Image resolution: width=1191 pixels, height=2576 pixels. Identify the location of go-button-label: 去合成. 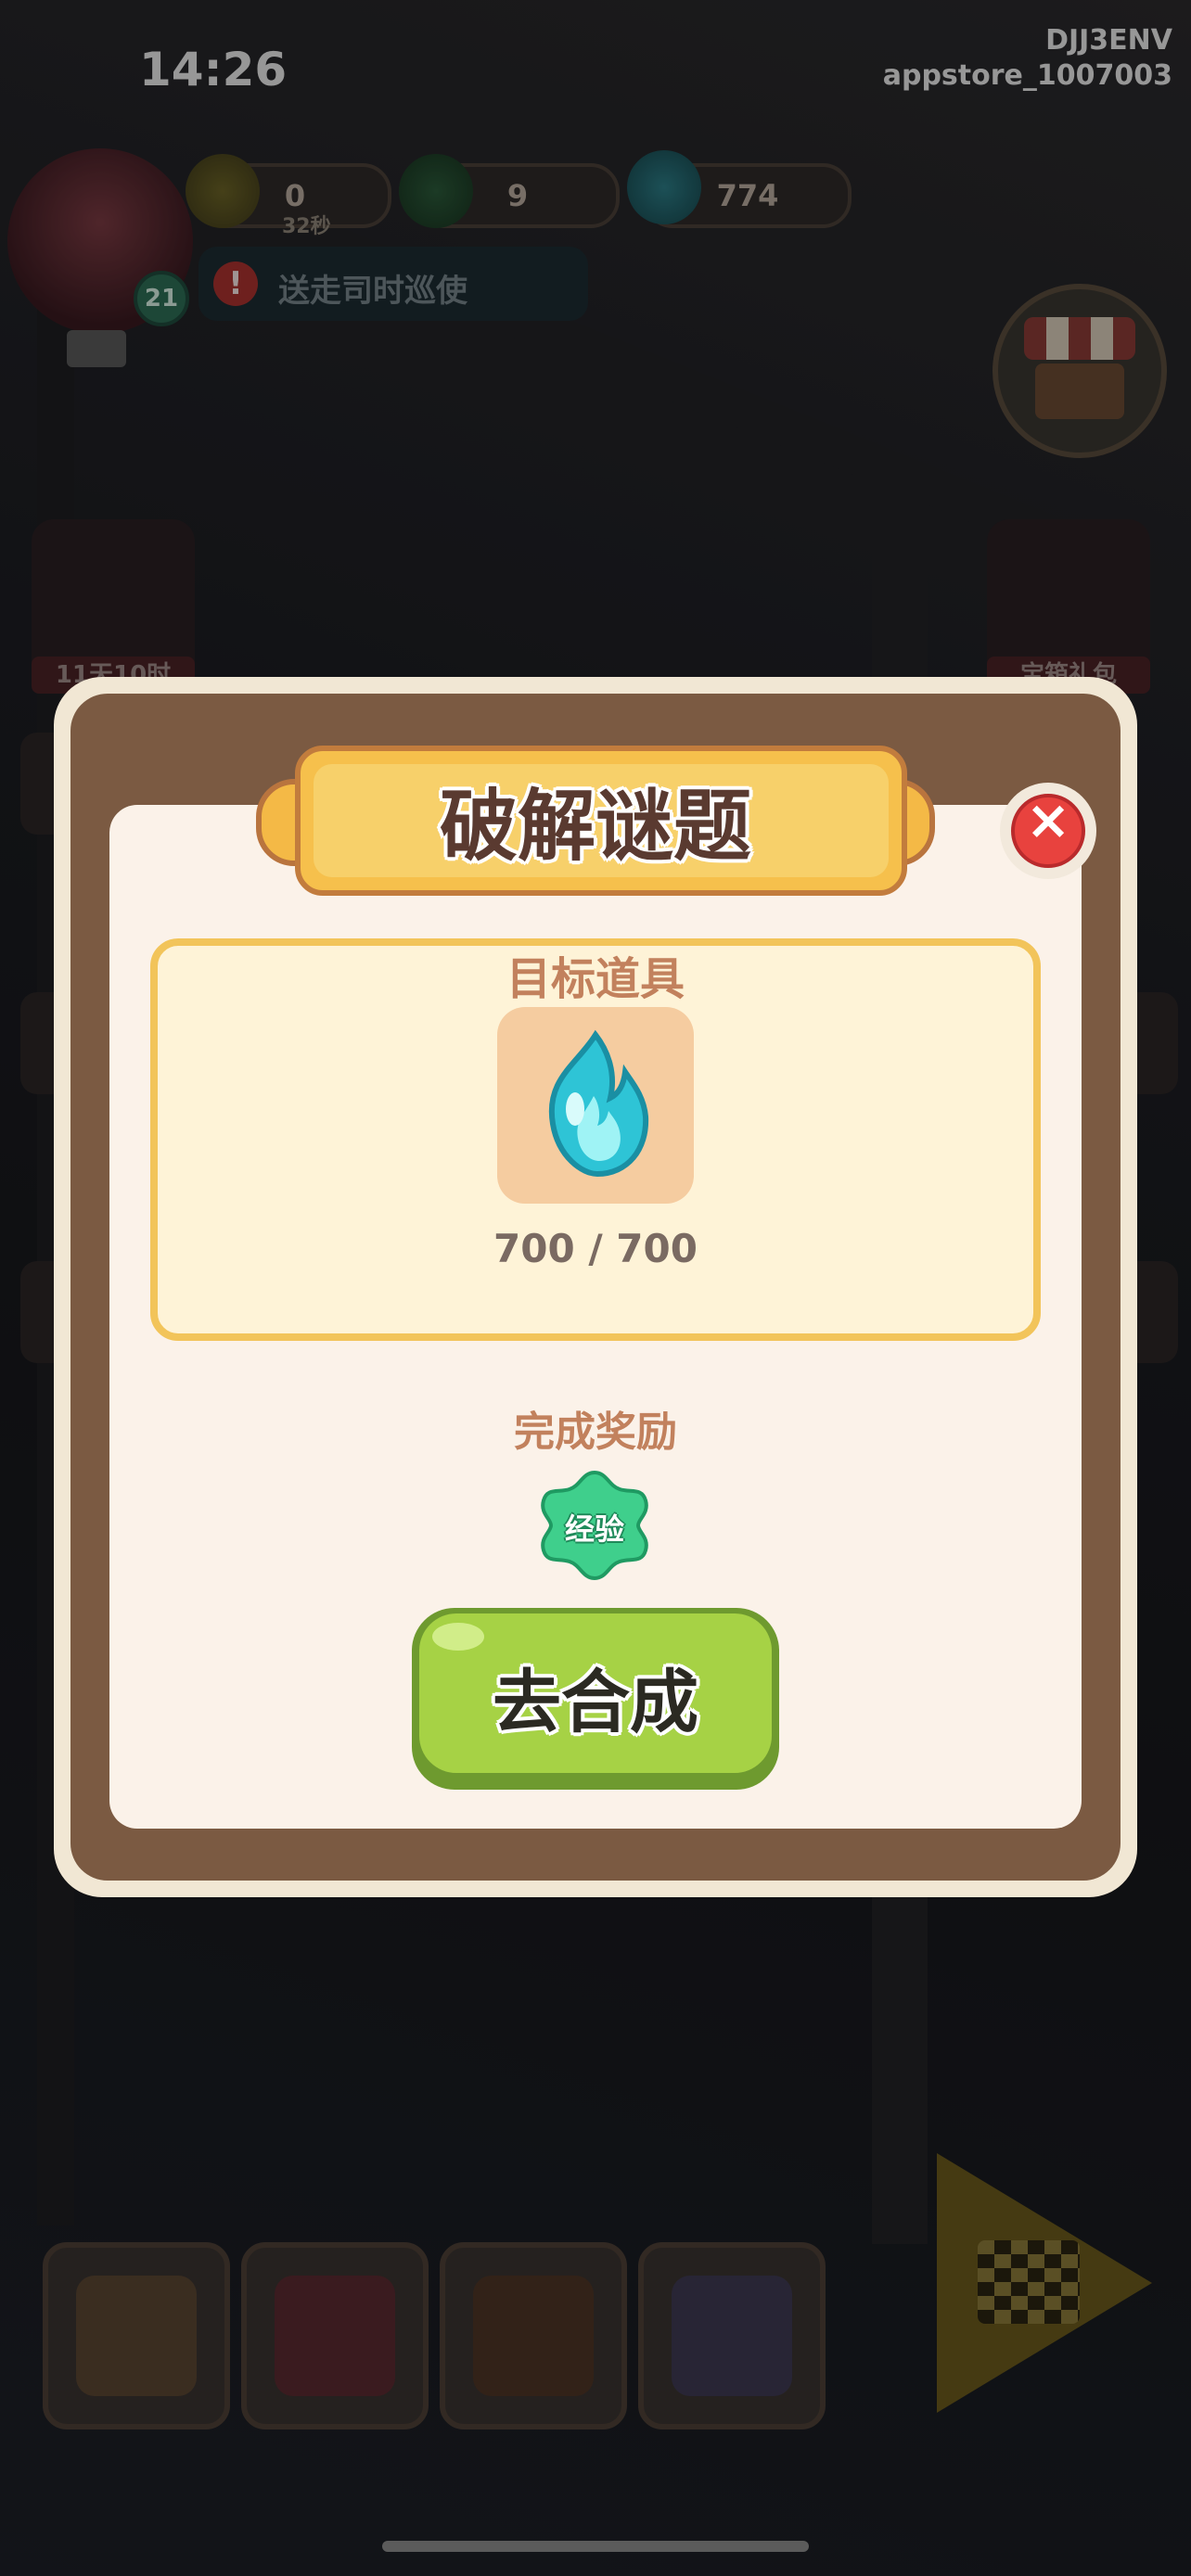
(595, 1702).